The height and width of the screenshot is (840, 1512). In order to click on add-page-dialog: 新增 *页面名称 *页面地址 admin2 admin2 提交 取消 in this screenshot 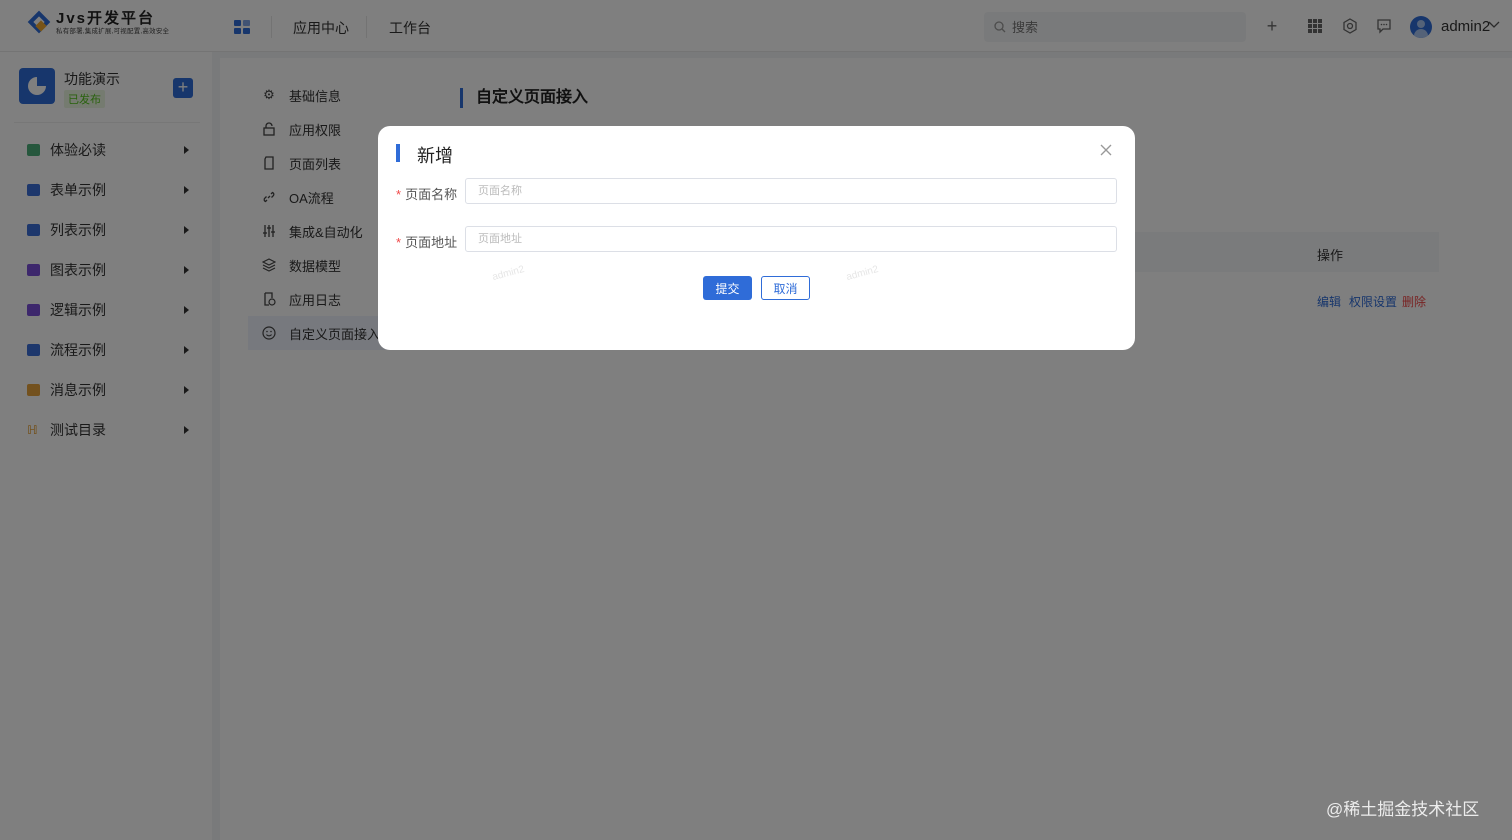, I will do `click(756, 238)`.